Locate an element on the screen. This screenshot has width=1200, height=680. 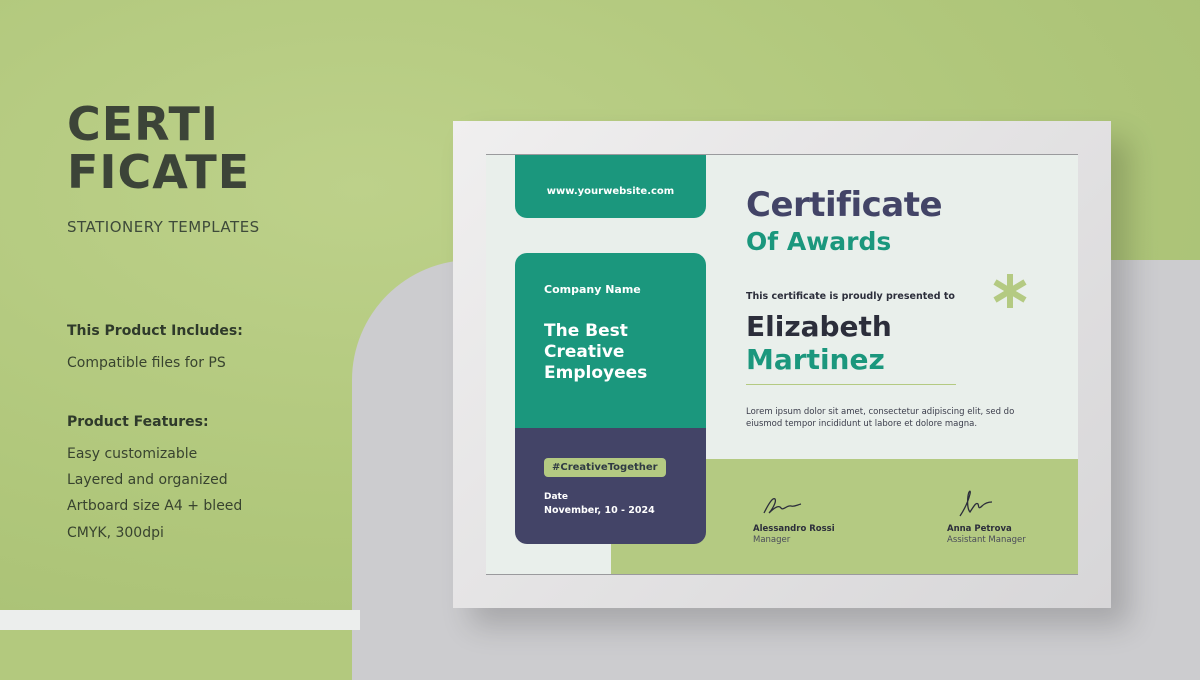
features-item: Easy customizable is located at coordinates (132, 454).